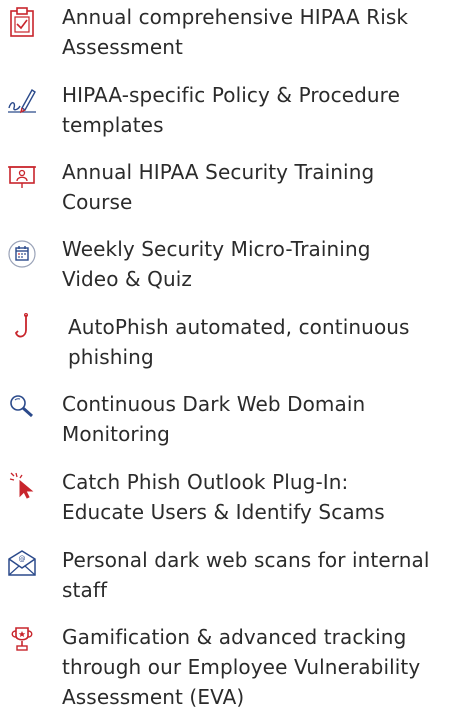 The image size is (450, 712). Describe the element at coordinates (122, 47) in the screenshot. I see `feature-text: Assessment` at that location.